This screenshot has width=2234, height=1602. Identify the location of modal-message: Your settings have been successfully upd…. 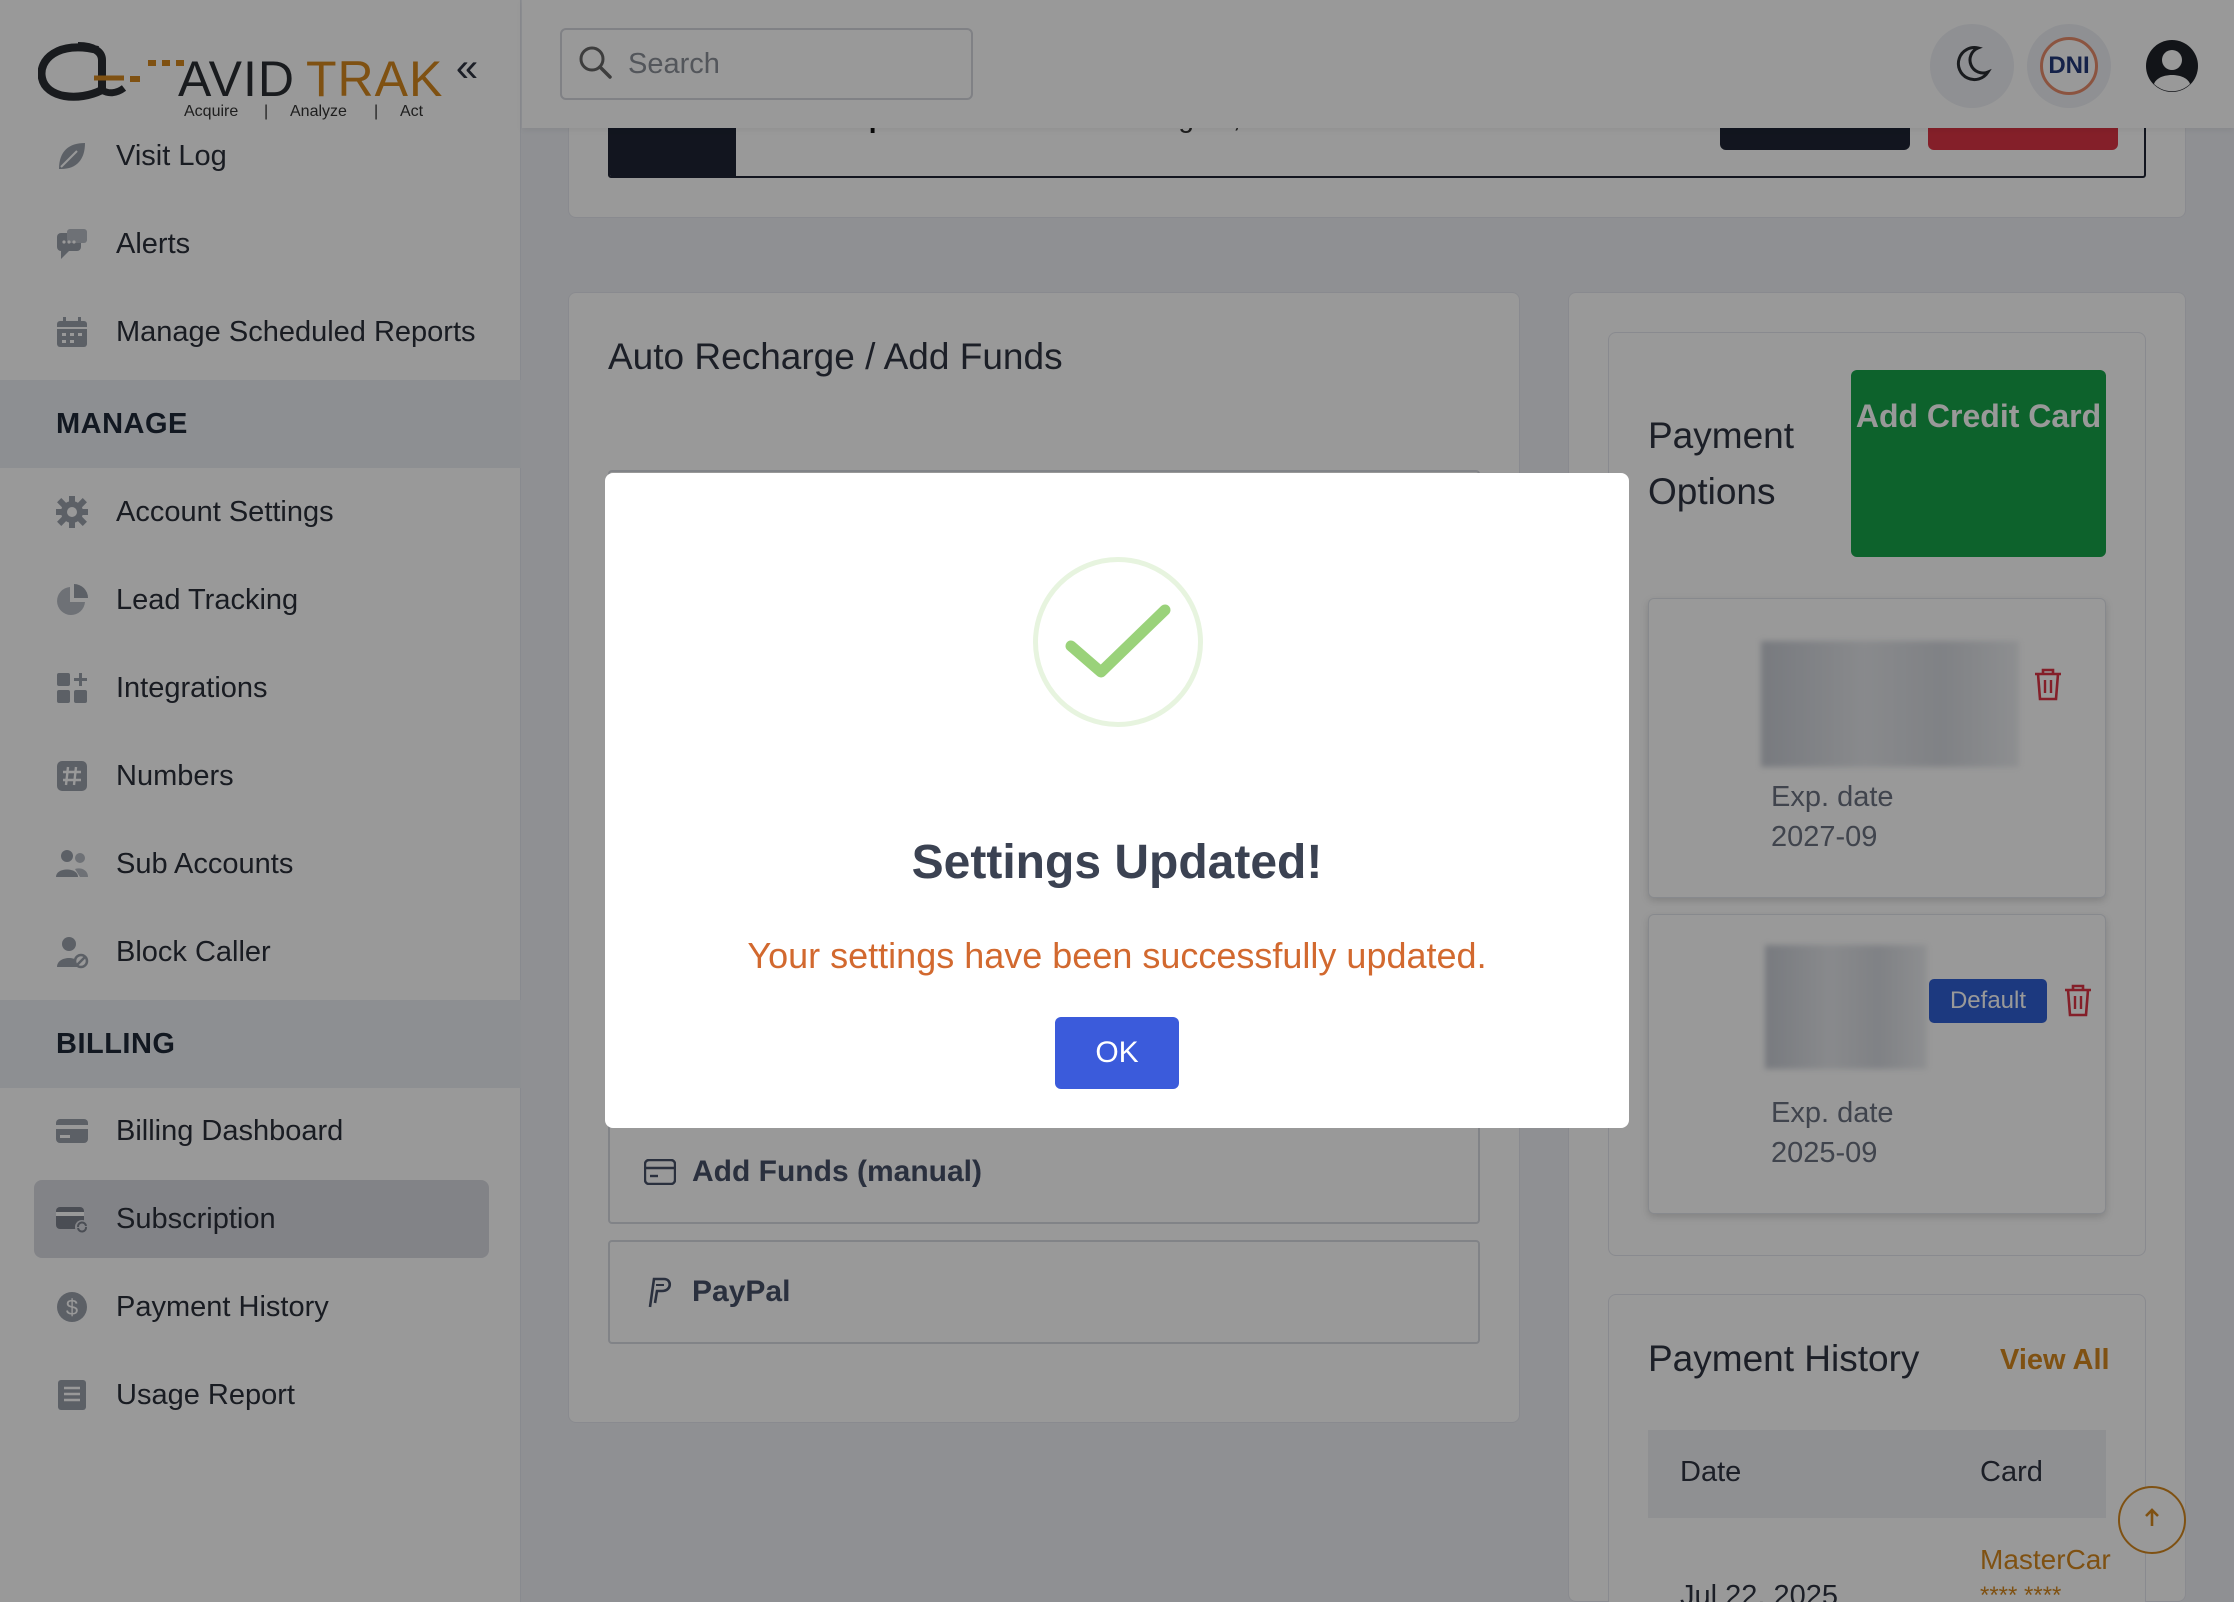
(1117, 955).